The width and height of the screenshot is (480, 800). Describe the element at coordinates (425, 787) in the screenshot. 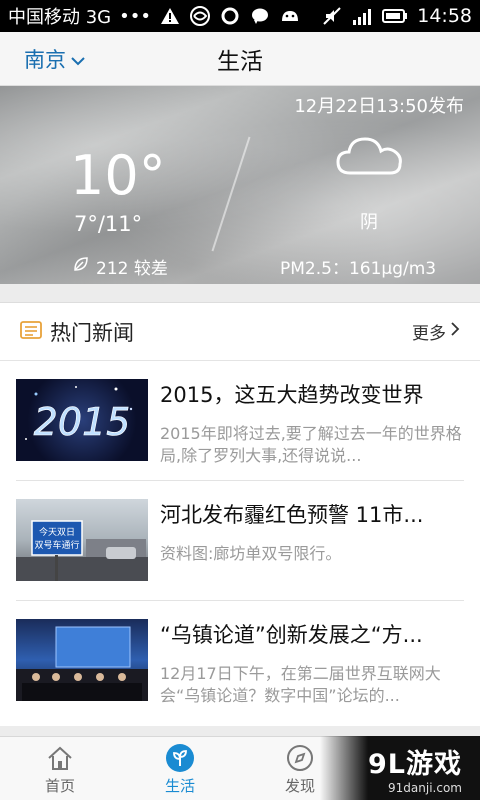

I see `watermark-url: 91danji.com` at that location.